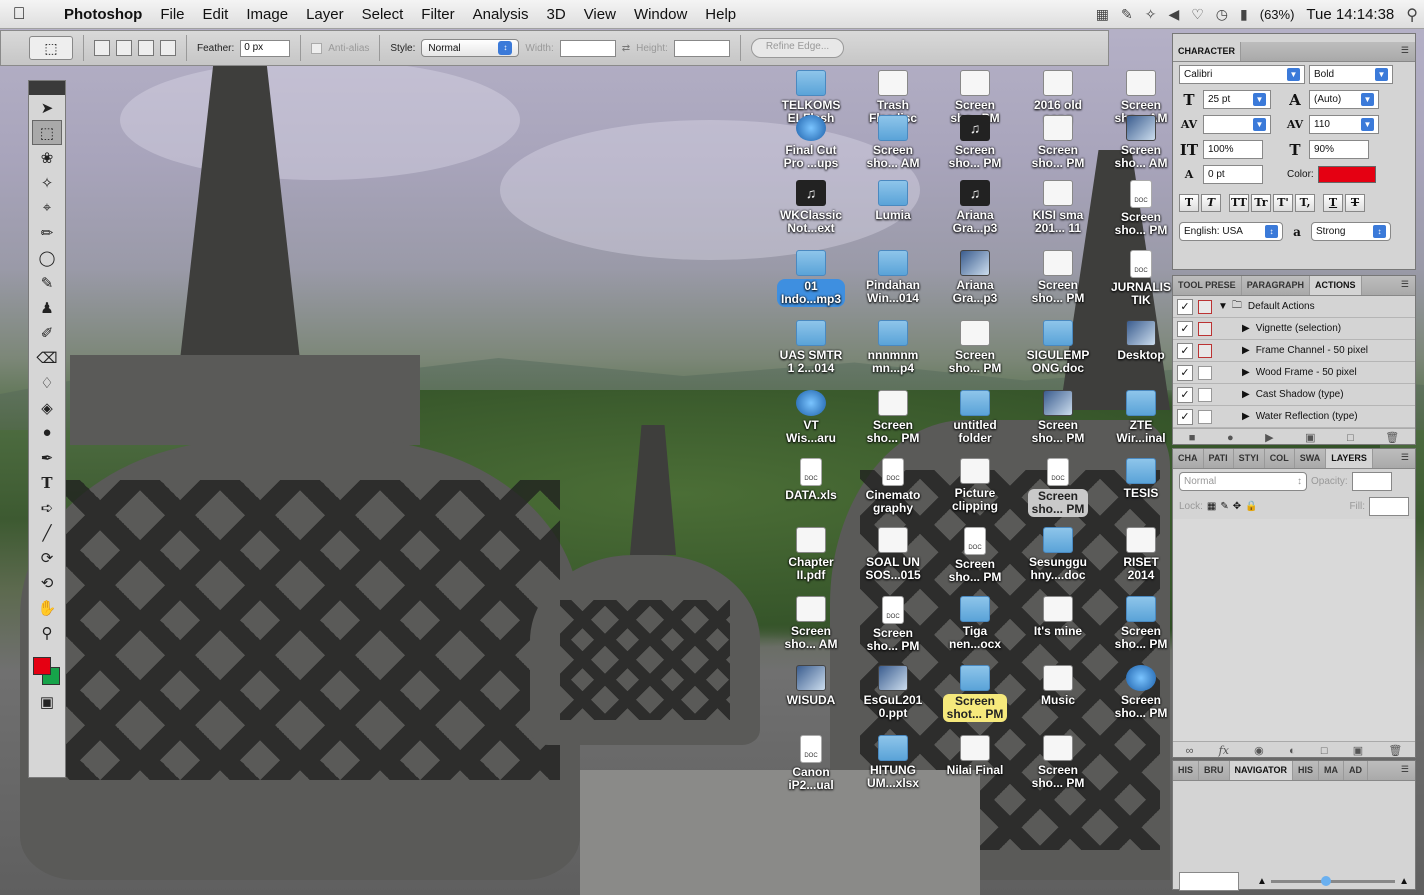  I want to click on layers-list, so click(1294, 630).